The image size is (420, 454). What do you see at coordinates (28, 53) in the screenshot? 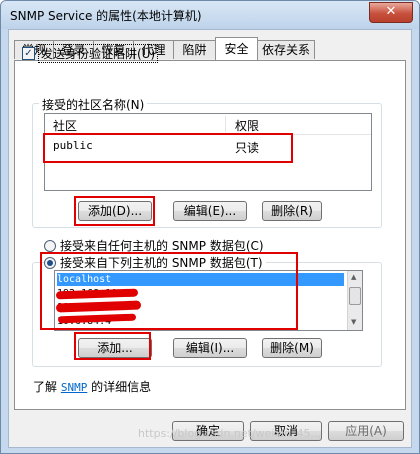
I see `send-auth-trap-checkbox: ✓` at bounding box center [28, 53].